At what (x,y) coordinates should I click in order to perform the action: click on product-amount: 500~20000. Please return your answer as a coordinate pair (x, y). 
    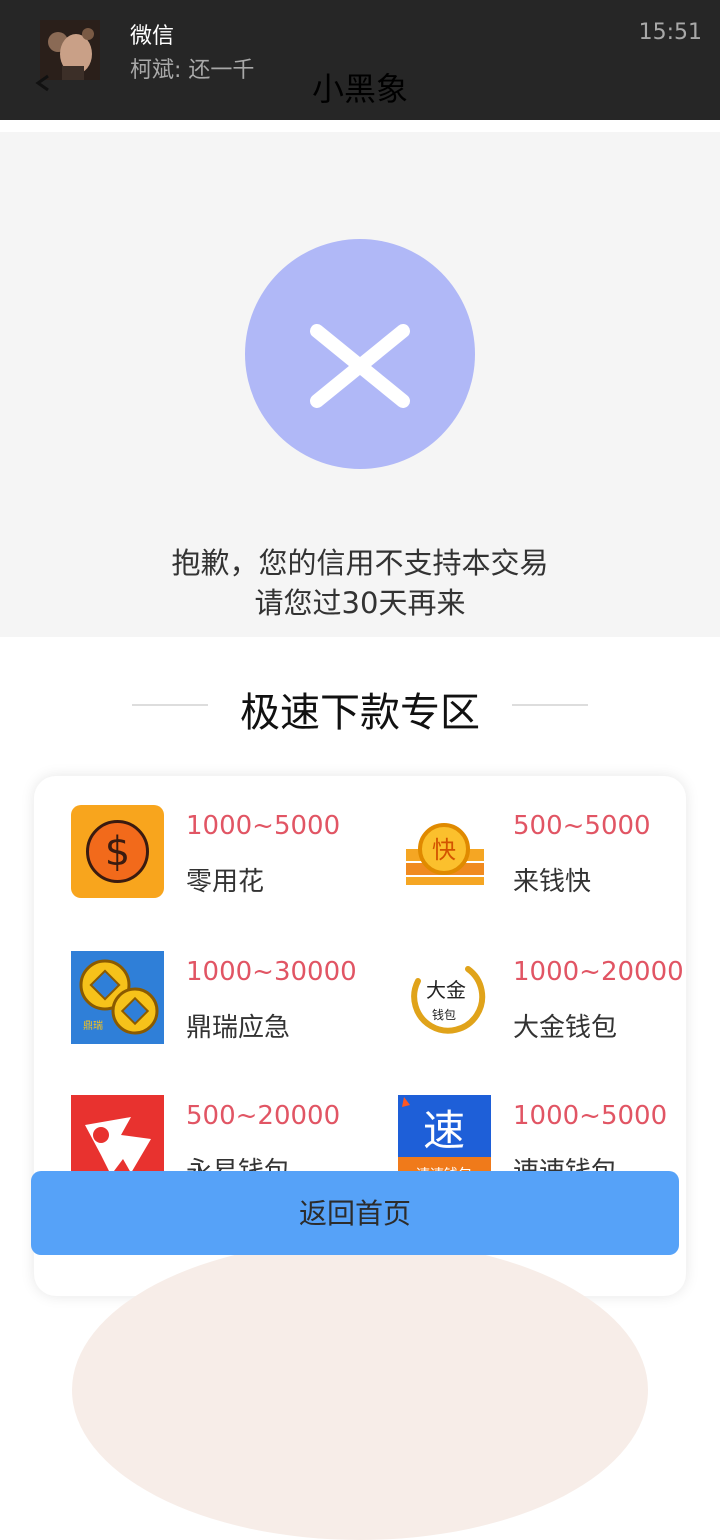
    Looking at the image, I should click on (263, 1116).